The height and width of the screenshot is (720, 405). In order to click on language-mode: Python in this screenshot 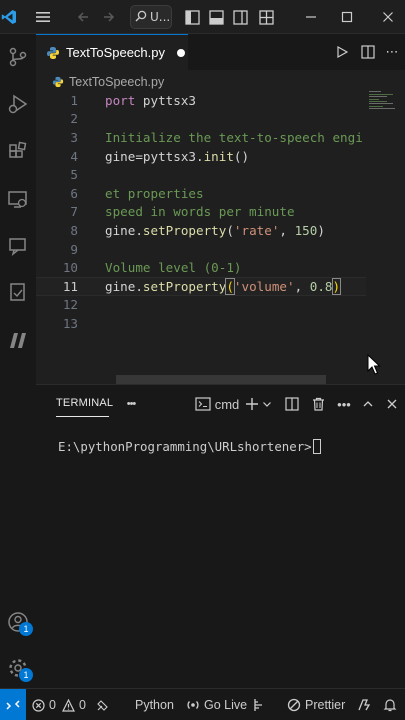, I will do `click(154, 704)`.